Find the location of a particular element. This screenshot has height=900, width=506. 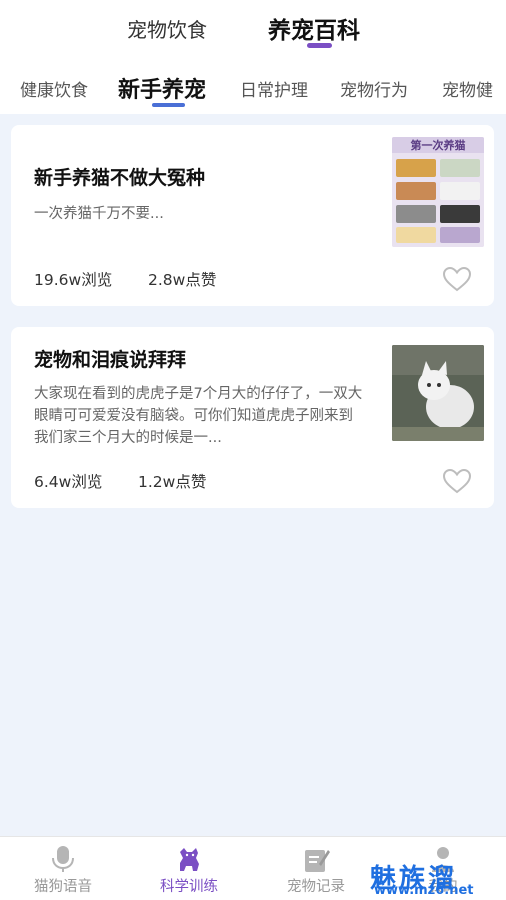

tab-pet-health: 宠物健 is located at coordinates (467, 88).